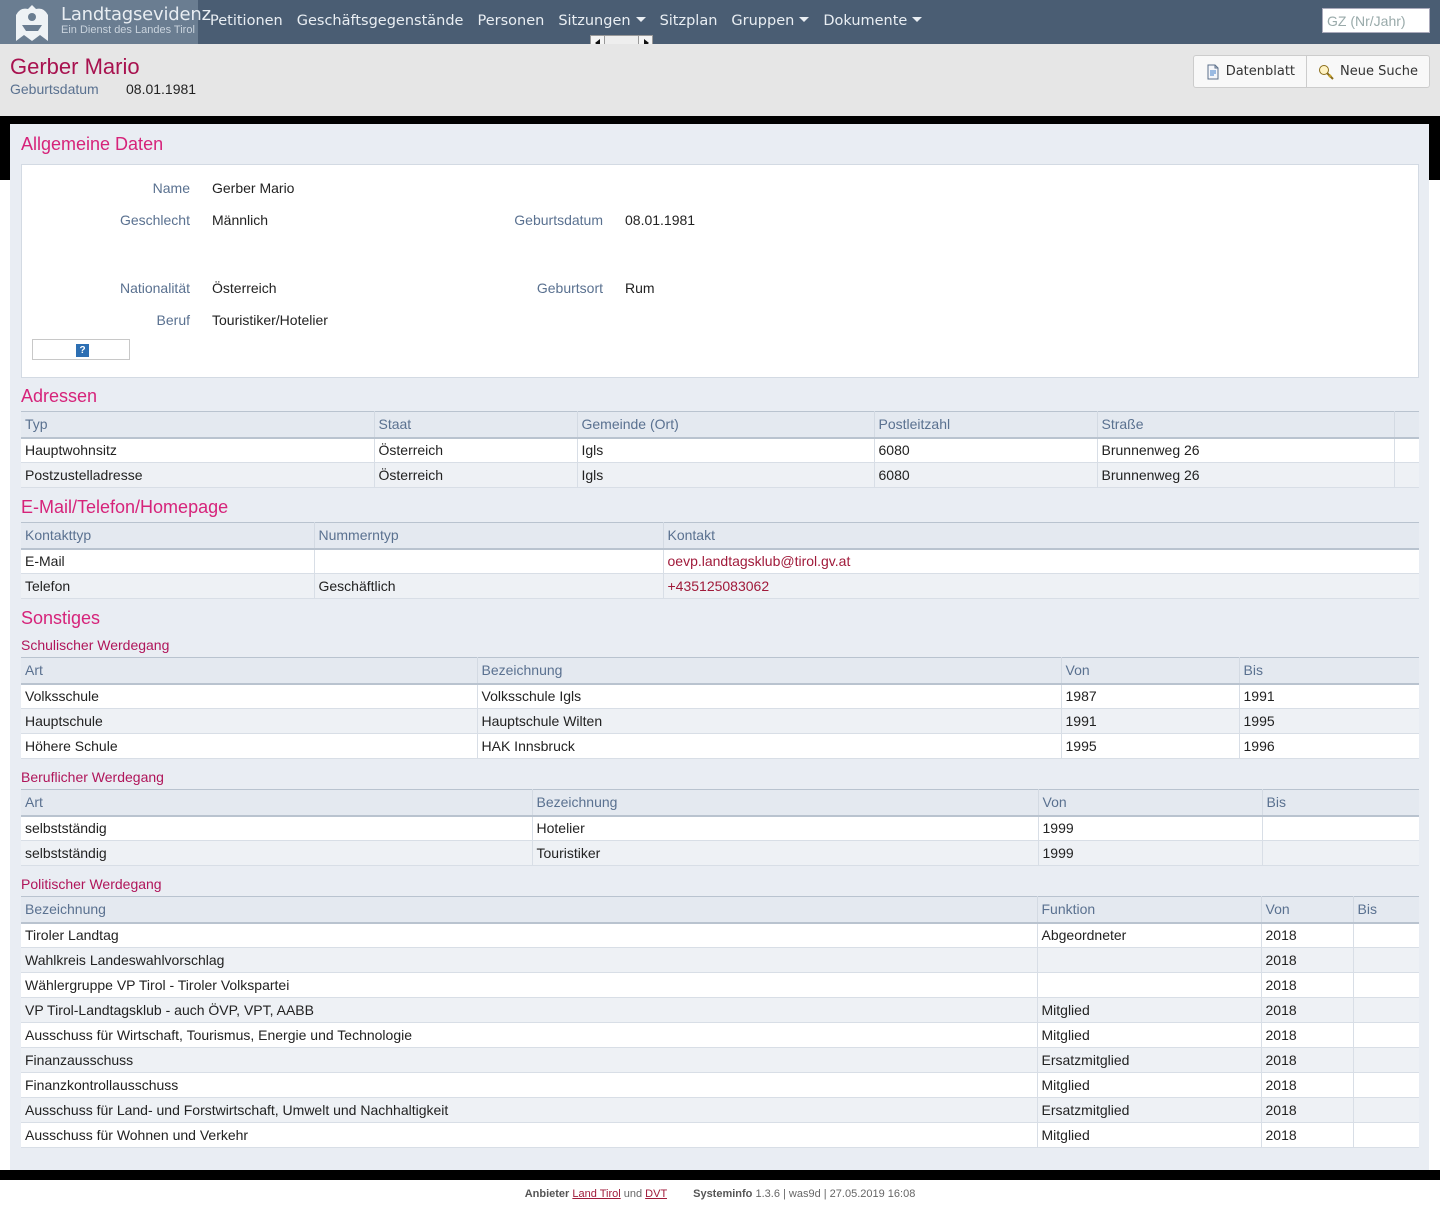  What do you see at coordinates (1041, 561) in the screenshot?
I see `contact-link: oevp.landtagsklub@tirol.gv.at` at bounding box center [1041, 561].